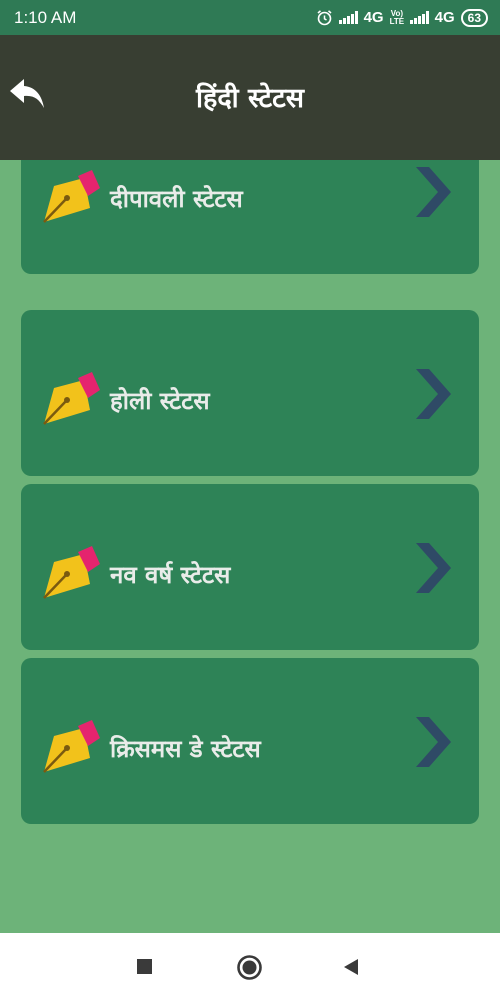 The height and width of the screenshot is (1000, 500). I want to click on back-triangle-icon, so click(351, 967).